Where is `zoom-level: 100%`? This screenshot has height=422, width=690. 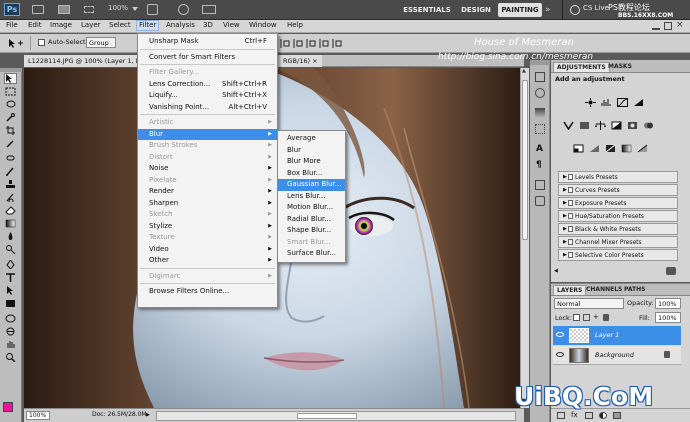 zoom-level: 100% is located at coordinates (118, 8).